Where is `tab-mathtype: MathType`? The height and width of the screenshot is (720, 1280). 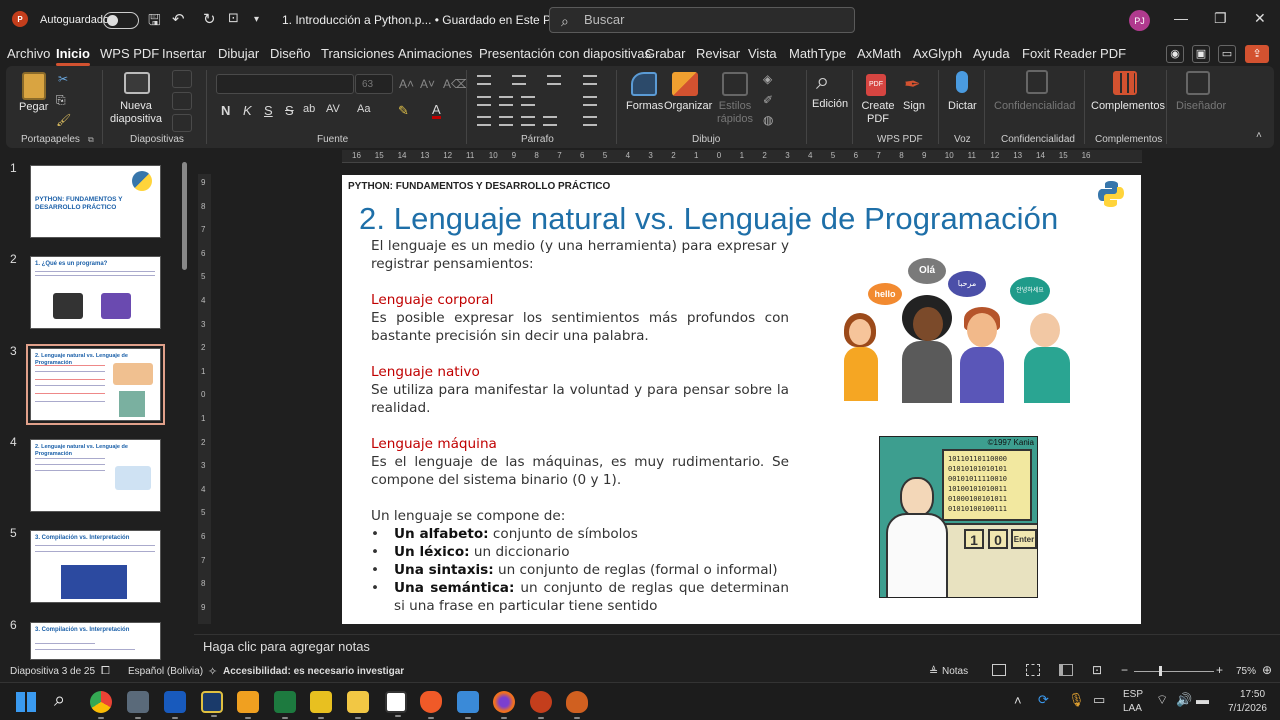 tab-mathtype: MathType is located at coordinates (817, 53).